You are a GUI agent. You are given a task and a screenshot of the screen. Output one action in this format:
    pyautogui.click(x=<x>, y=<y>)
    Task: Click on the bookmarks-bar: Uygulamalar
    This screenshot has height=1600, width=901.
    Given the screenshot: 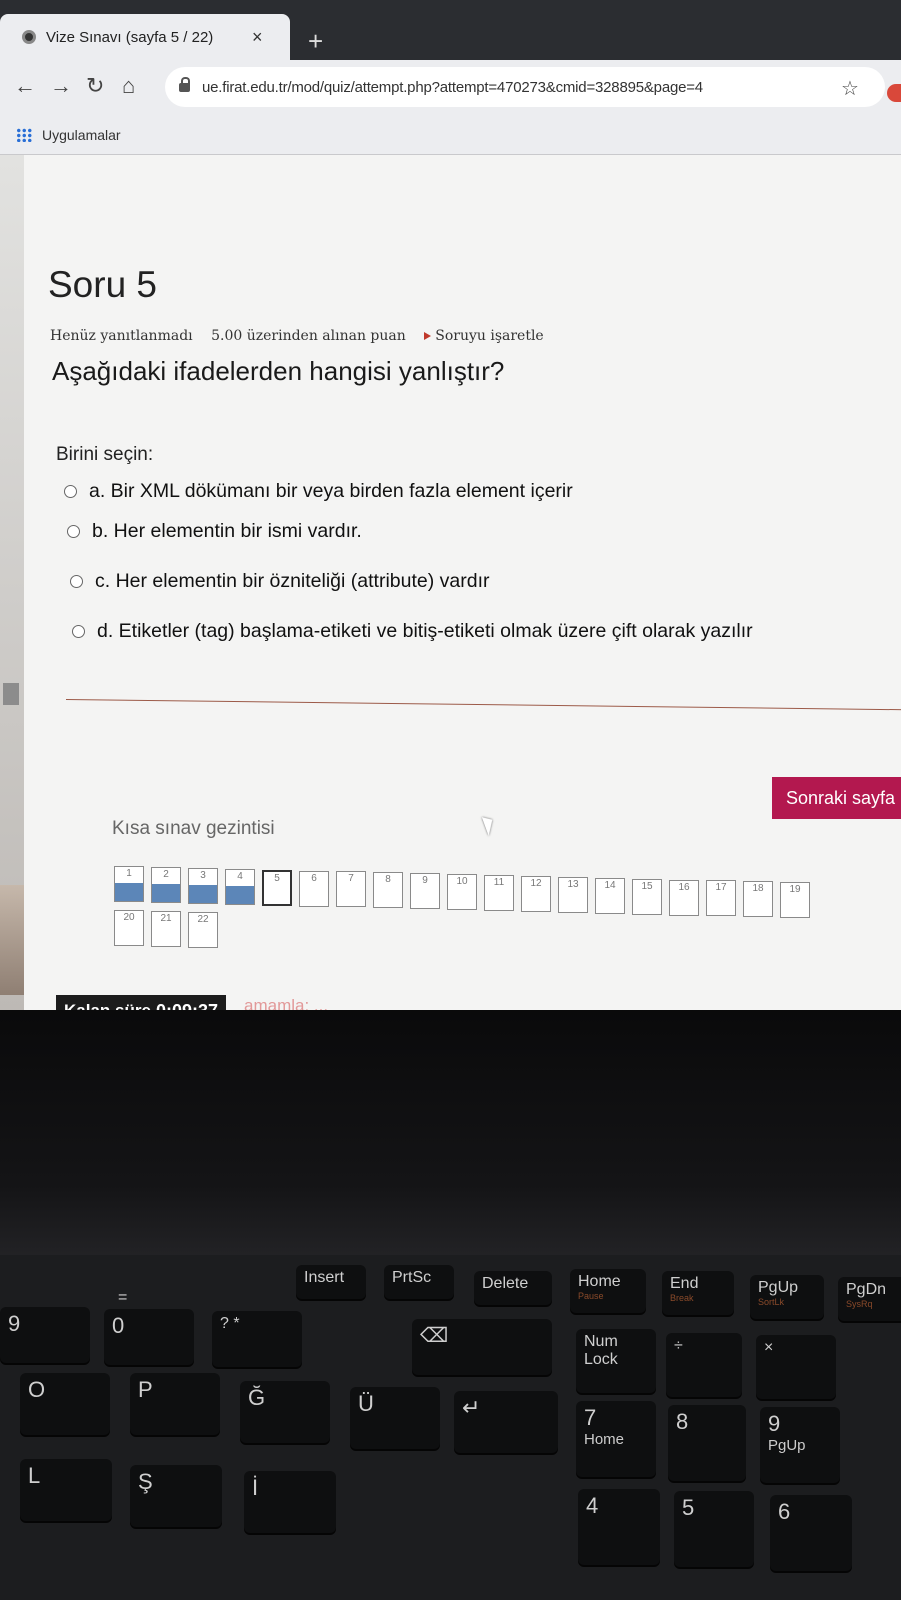 What is the action you would take?
    pyautogui.click(x=450, y=135)
    